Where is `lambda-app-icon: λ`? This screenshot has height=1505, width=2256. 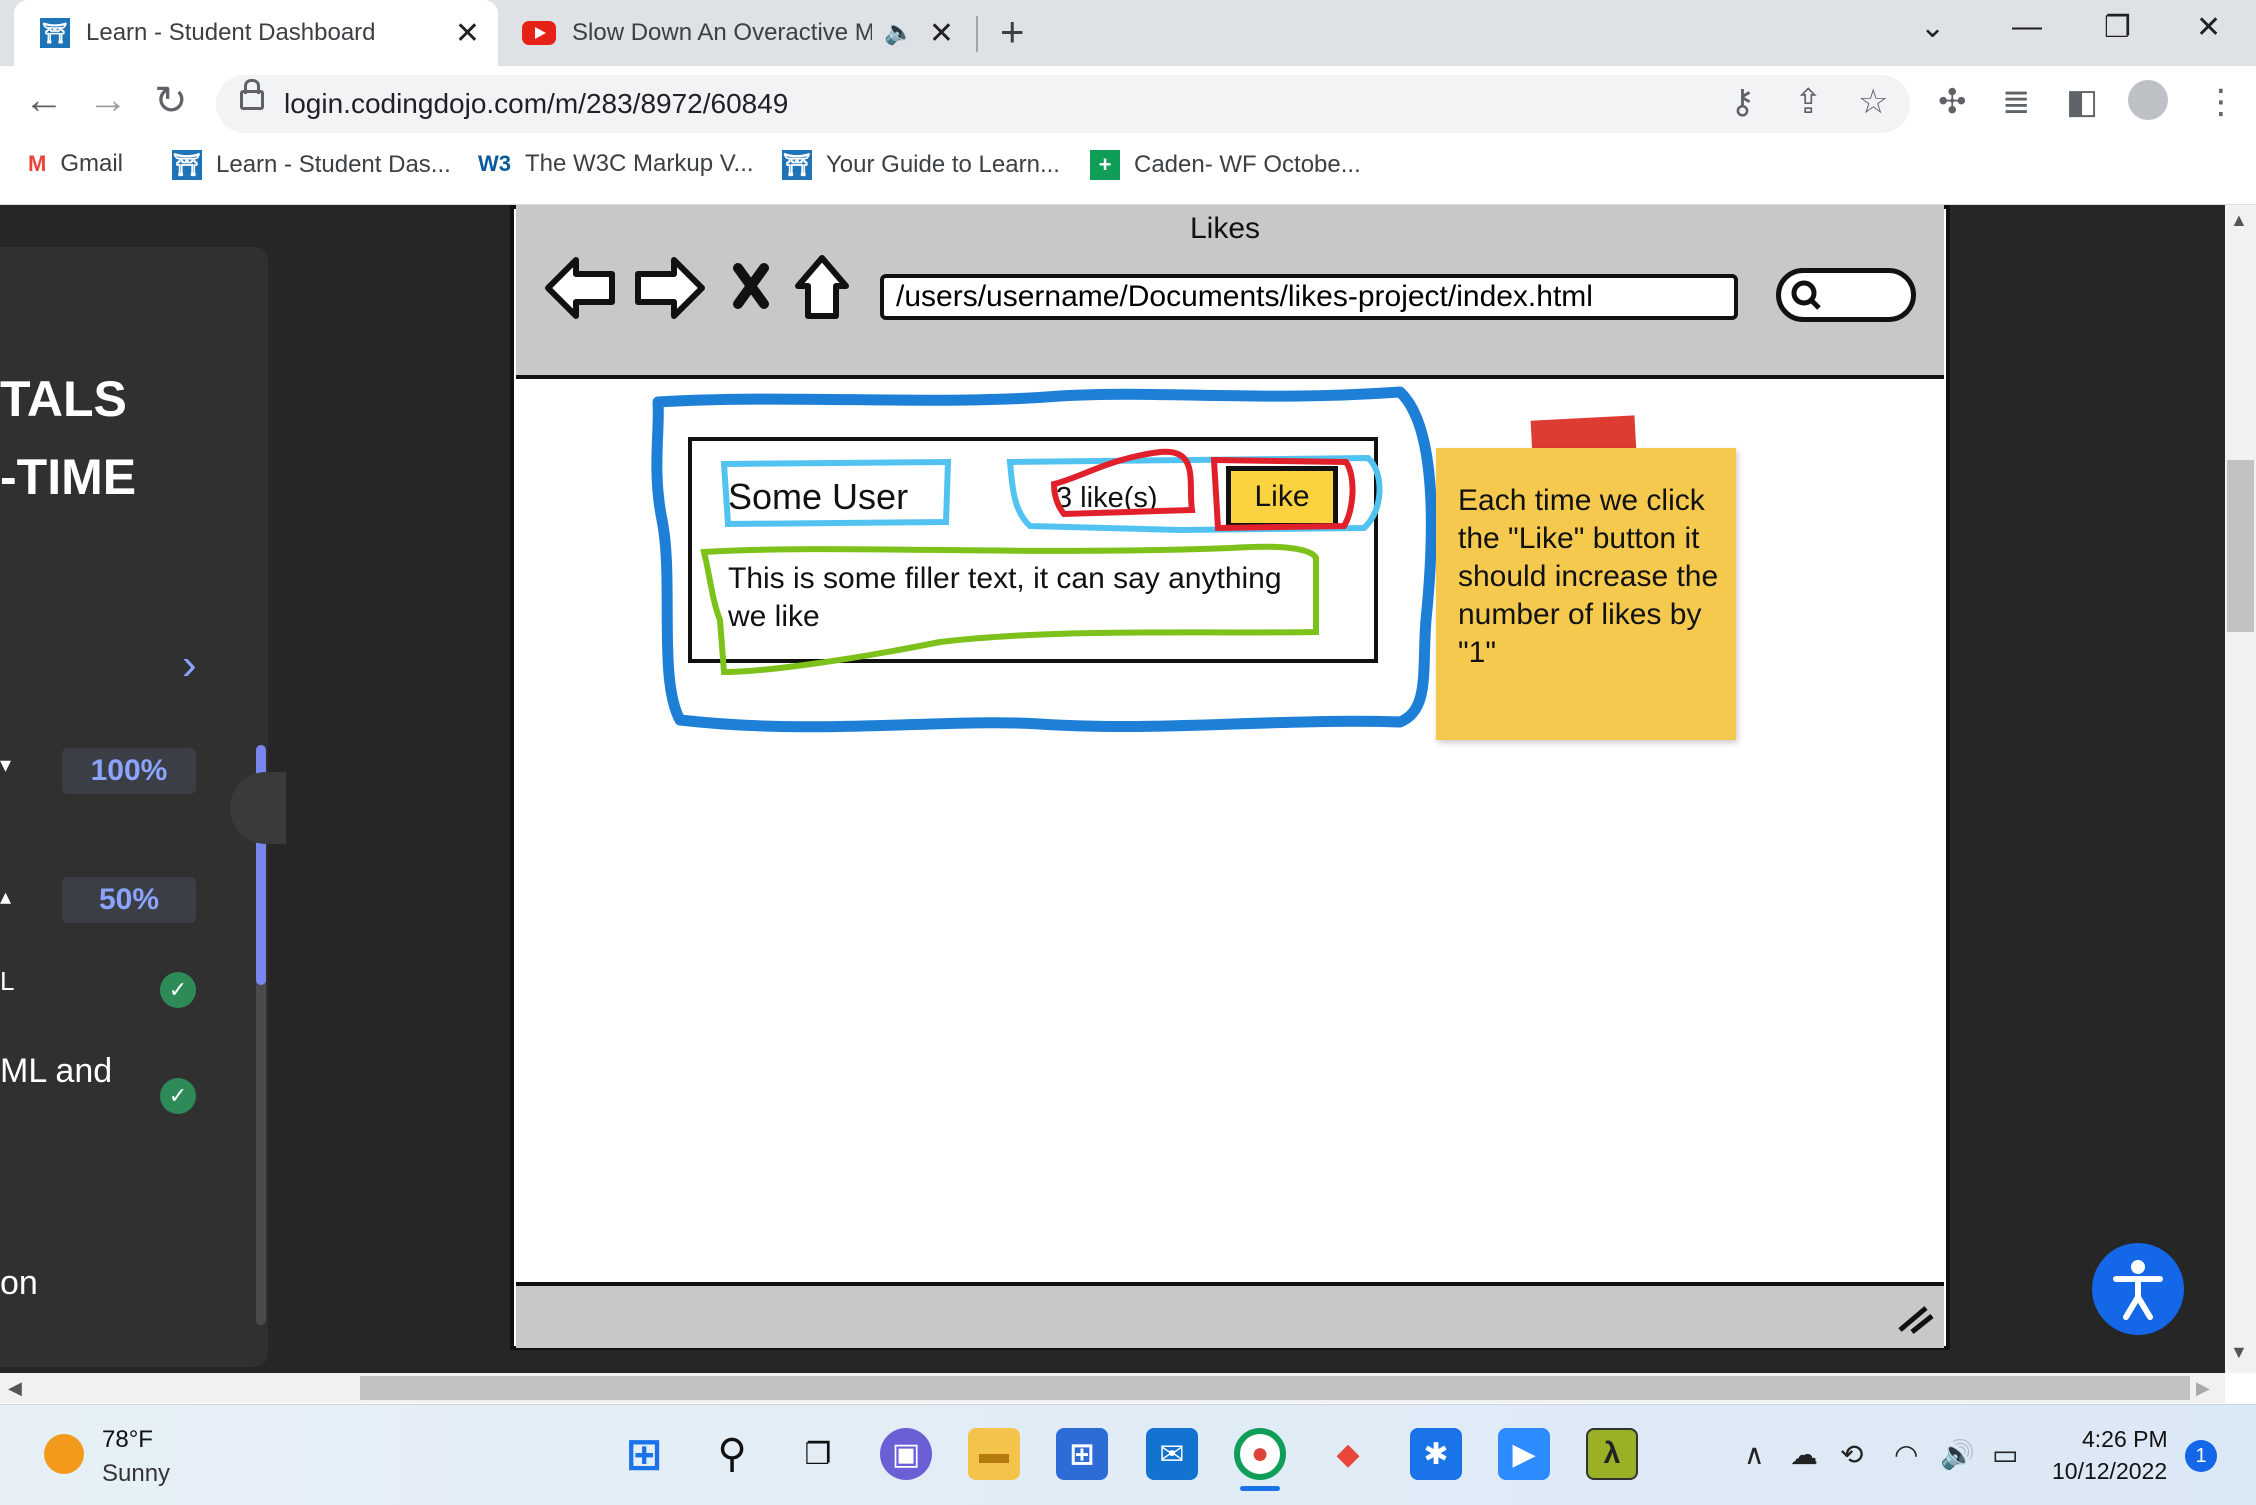
lambda-app-icon: λ is located at coordinates (1612, 1454).